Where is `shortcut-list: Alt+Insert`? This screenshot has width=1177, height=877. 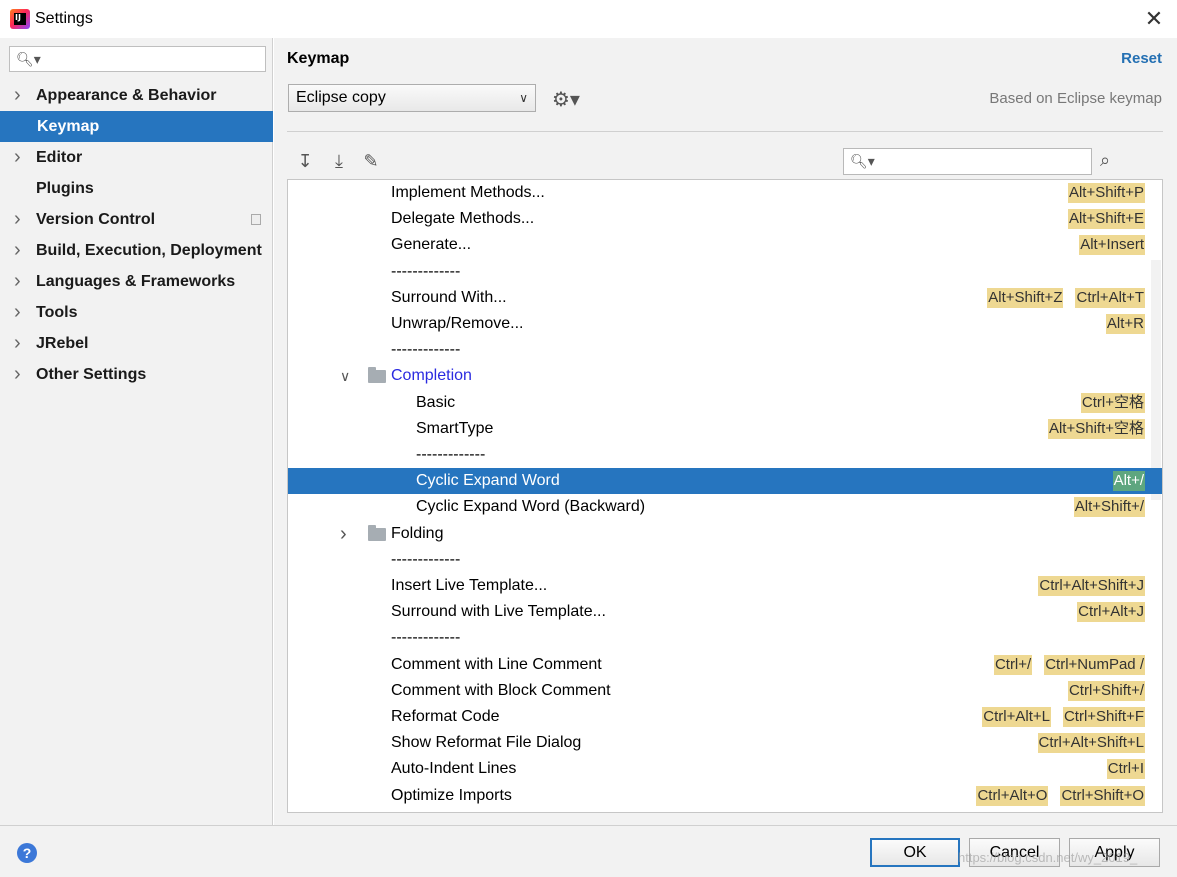
shortcut-list: Alt+Insert is located at coordinates (1112, 245).